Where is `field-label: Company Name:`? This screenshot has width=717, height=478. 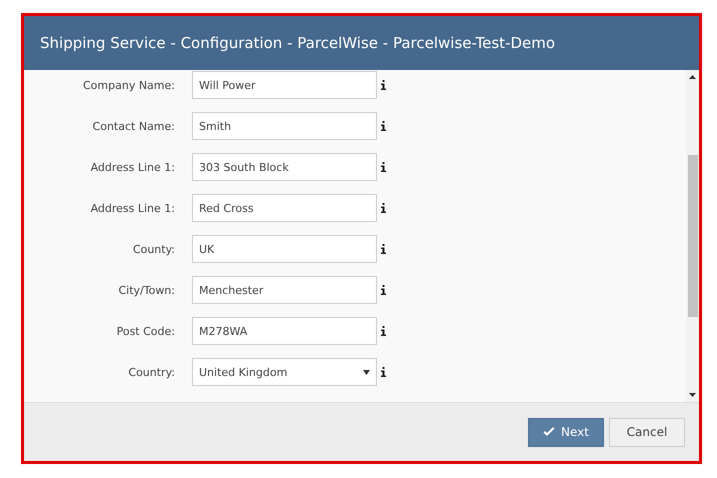
field-label: Company Name: is located at coordinates (128, 85).